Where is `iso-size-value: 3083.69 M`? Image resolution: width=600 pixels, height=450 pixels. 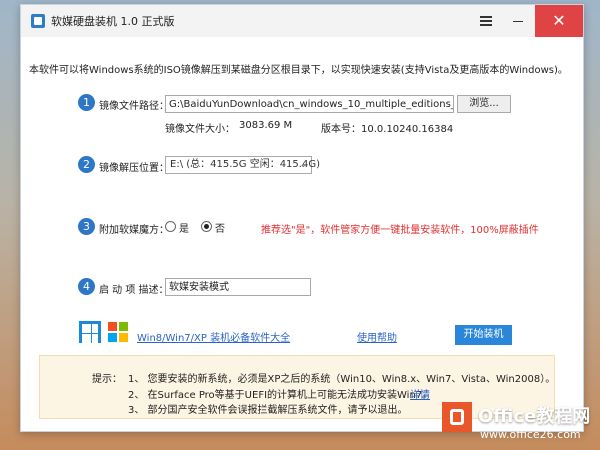 iso-size-value: 3083.69 M is located at coordinates (266, 125).